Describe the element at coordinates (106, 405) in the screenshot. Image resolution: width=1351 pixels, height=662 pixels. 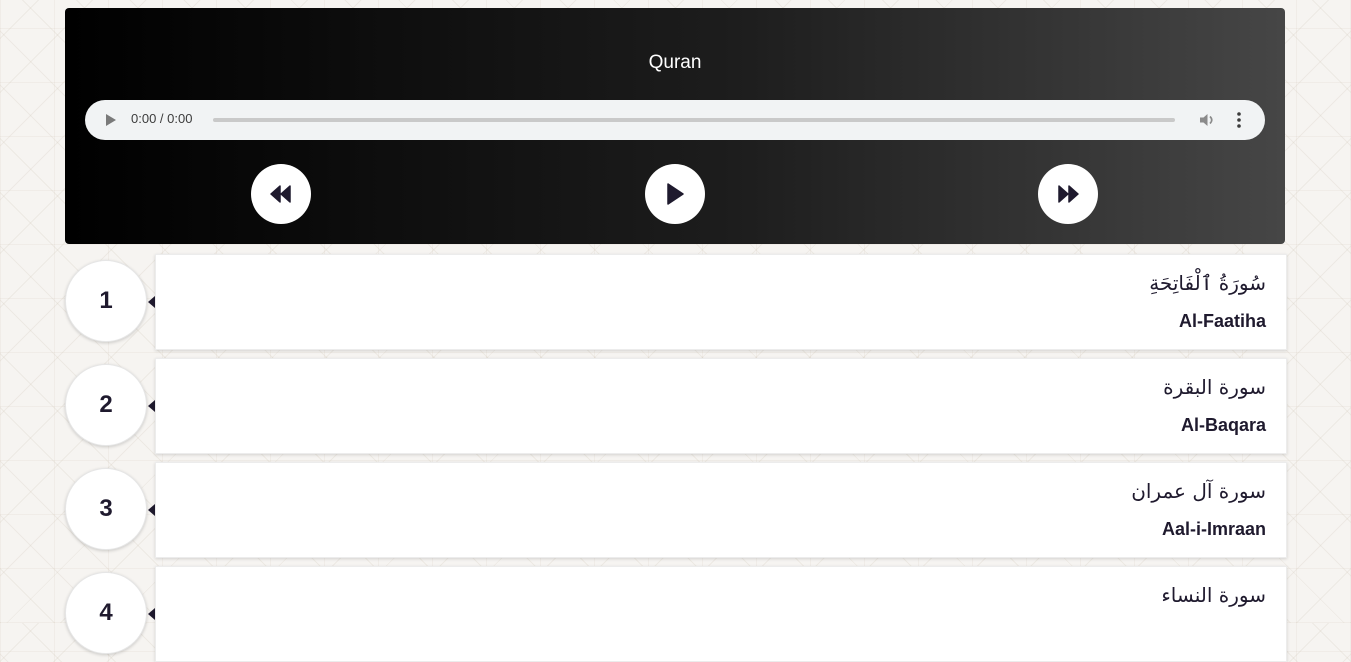
I see `surah-number: 2` at that location.